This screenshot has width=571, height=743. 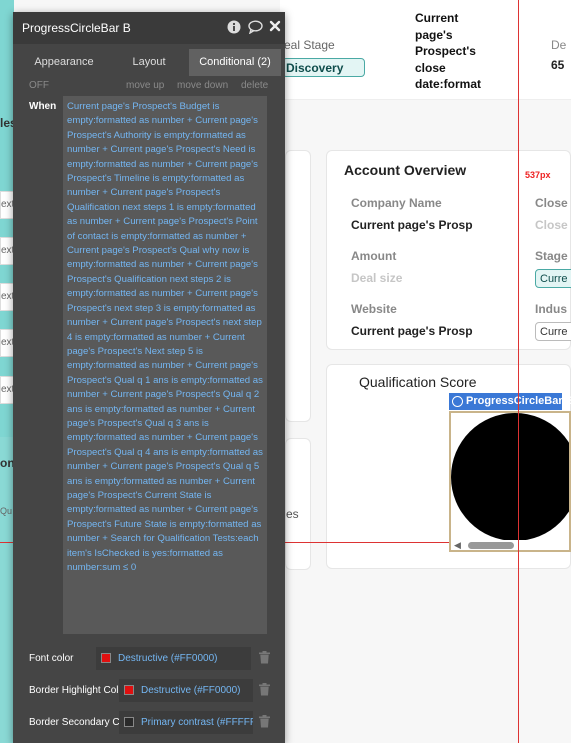 What do you see at coordinates (298, 286) in the screenshot?
I see `middle-card` at bounding box center [298, 286].